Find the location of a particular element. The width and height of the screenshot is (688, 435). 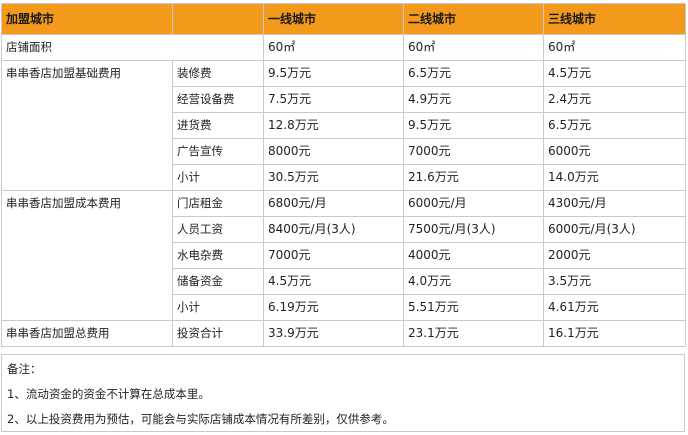

value-cell: 3.5万元 is located at coordinates (614, 281).